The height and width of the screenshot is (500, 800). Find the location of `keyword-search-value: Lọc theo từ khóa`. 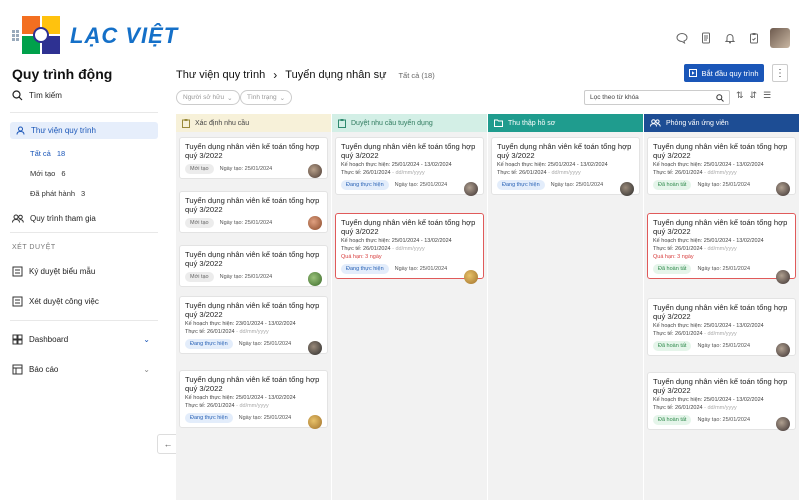

keyword-search-value: Lọc theo từ khóa is located at coordinates (614, 97).